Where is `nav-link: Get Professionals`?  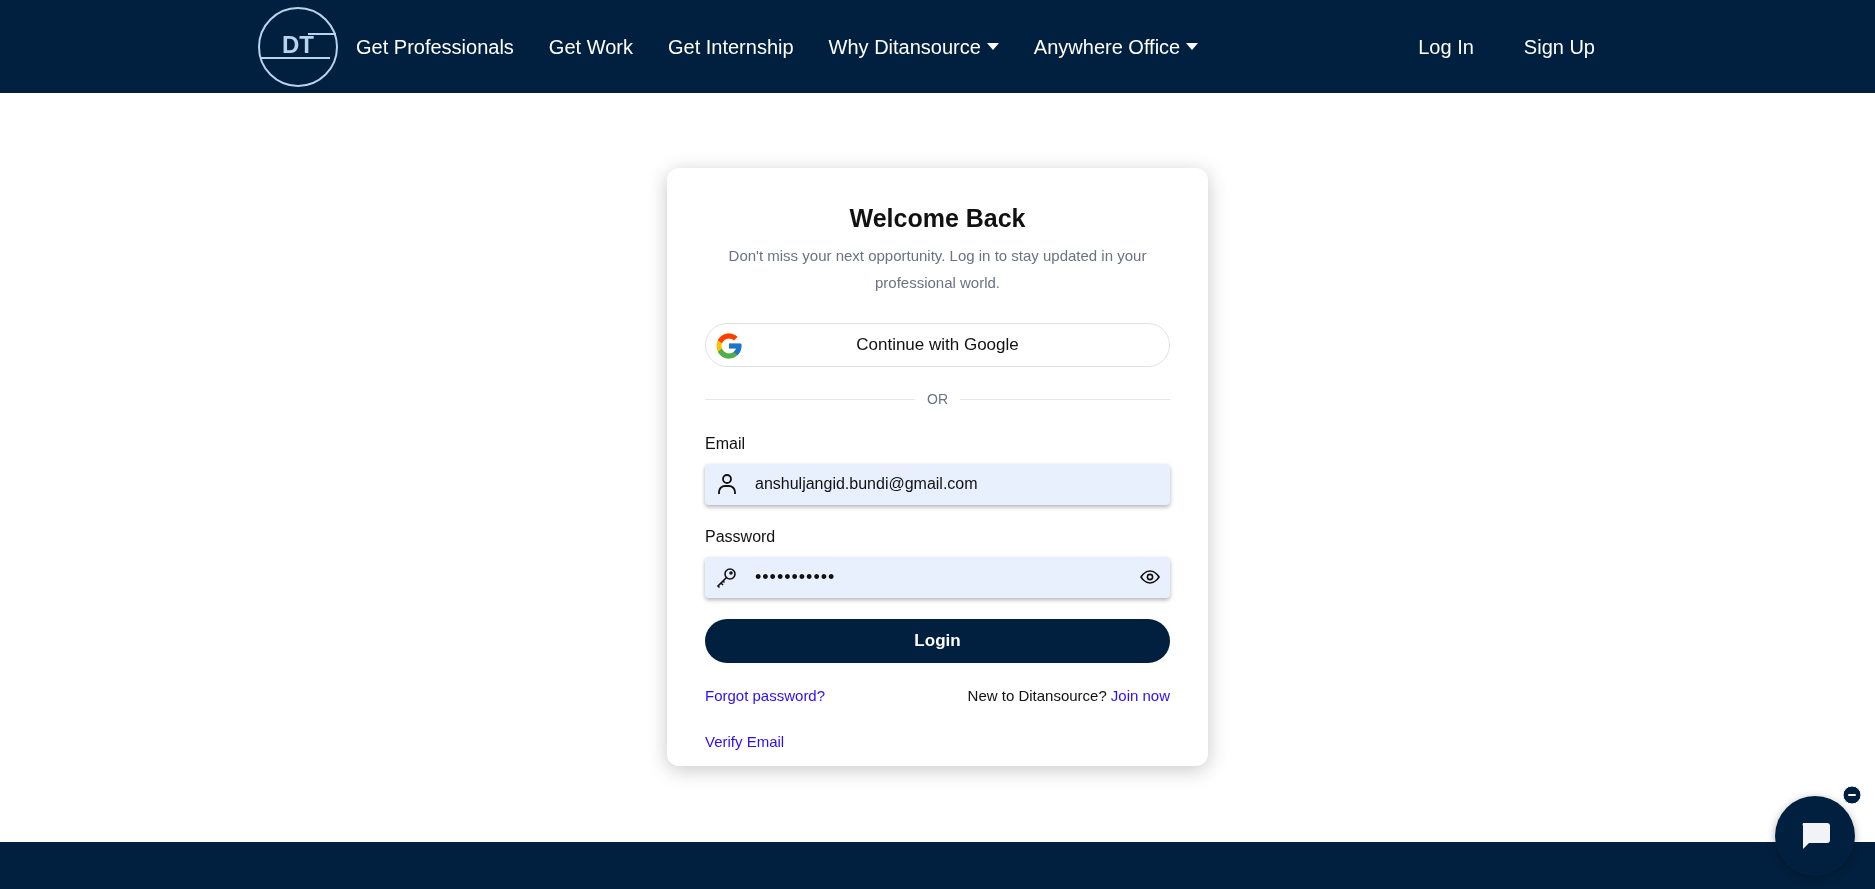 nav-link: Get Professionals is located at coordinates (435, 46).